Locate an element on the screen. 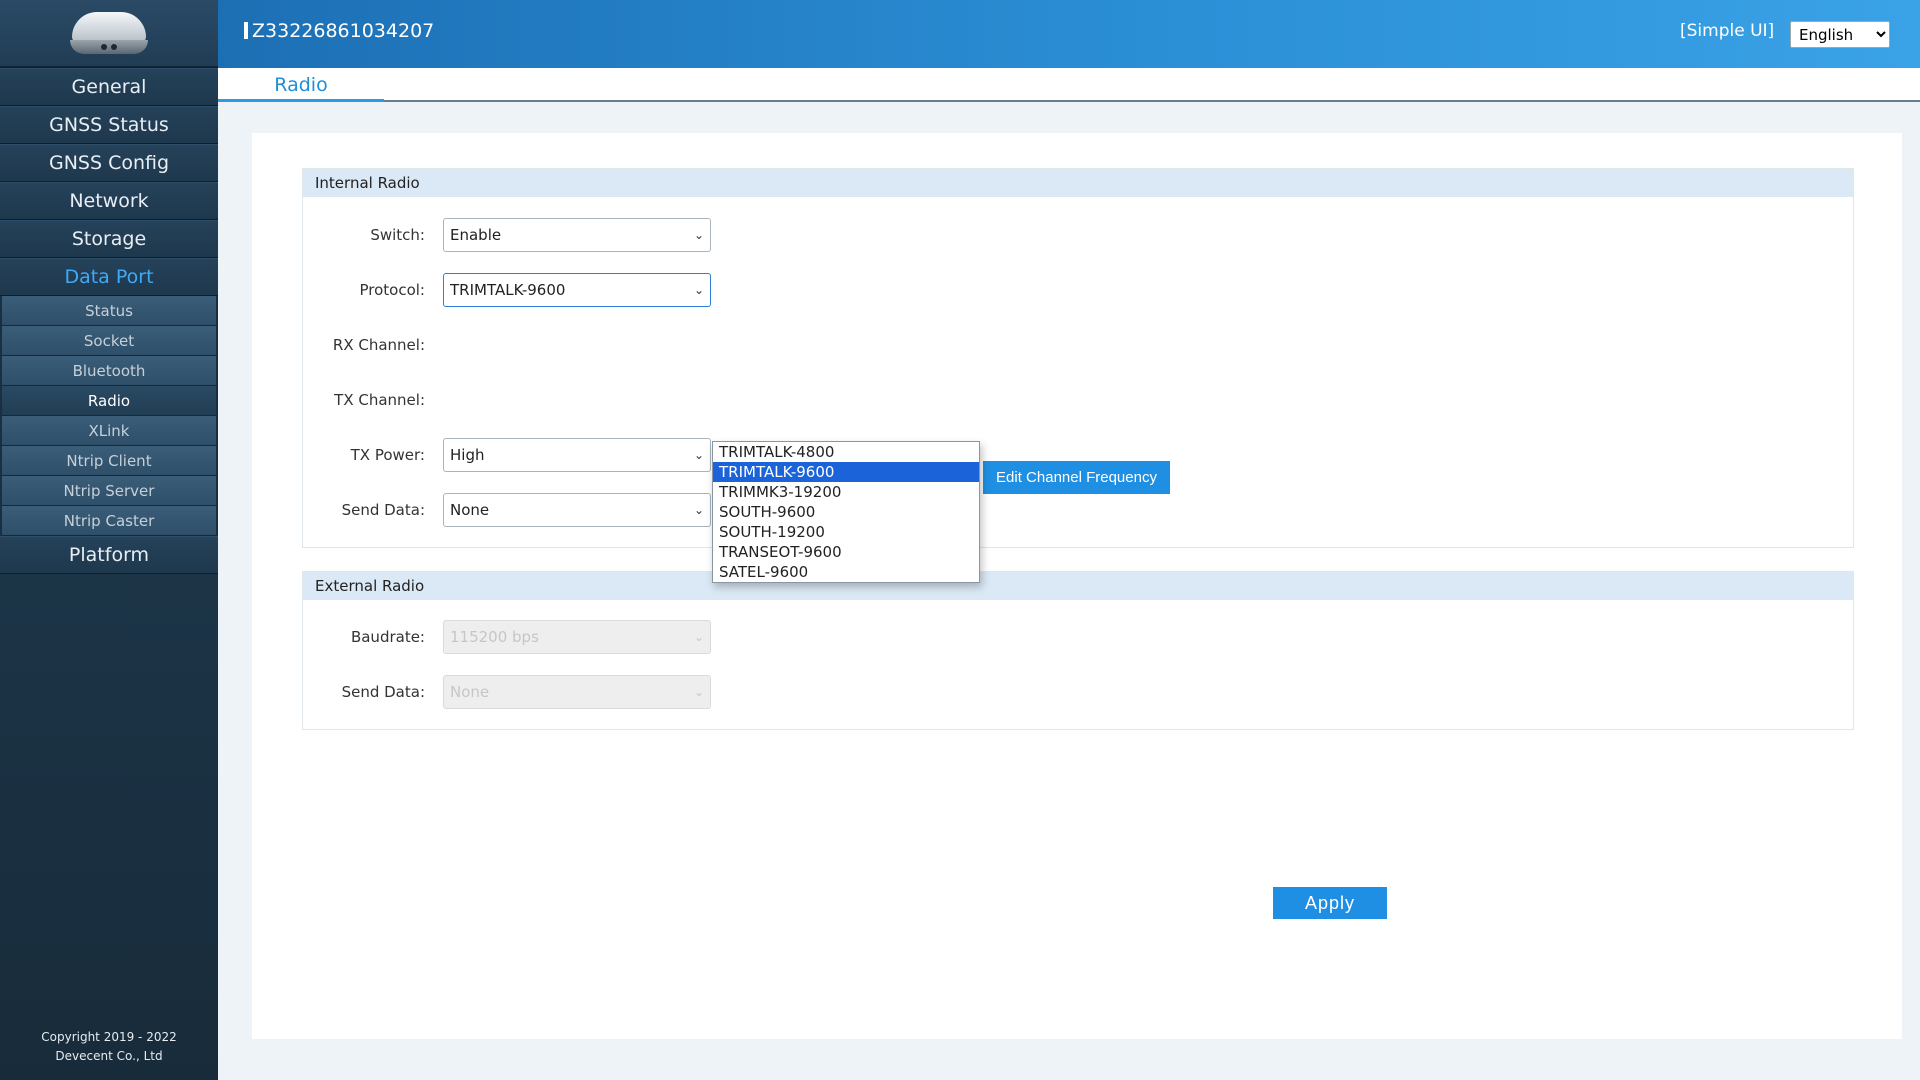 The image size is (1920, 1080). copyright-line2: Devecent Co., Ltd is located at coordinates (109, 1056).